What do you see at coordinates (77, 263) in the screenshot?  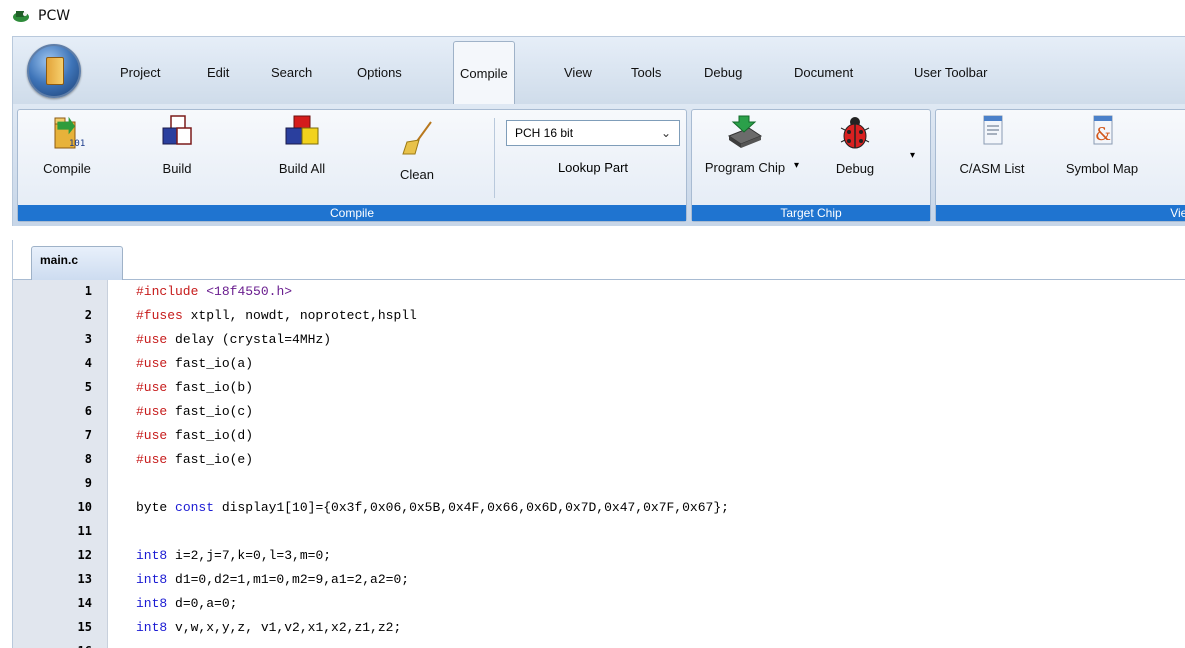 I see `file-tab-main-c: main.c` at bounding box center [77, 263].